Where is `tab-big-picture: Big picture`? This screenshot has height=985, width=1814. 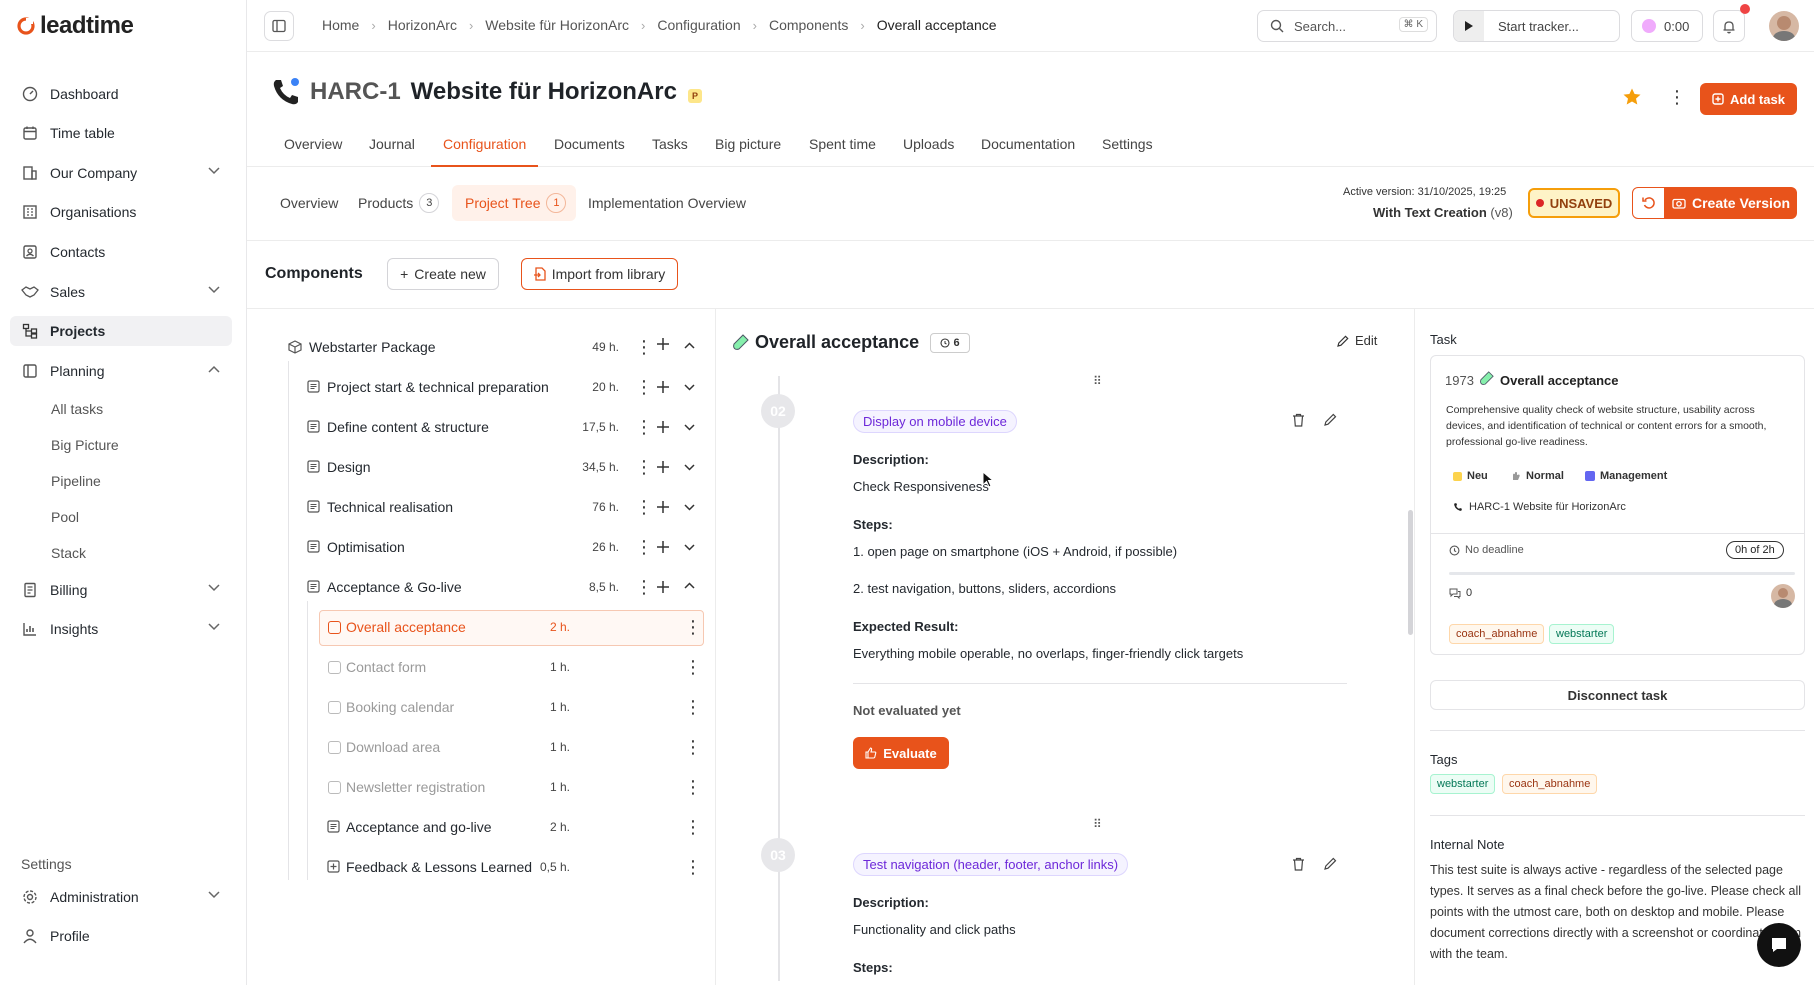
tab-big-picture: Big picture is located at coordinates (748, 144).